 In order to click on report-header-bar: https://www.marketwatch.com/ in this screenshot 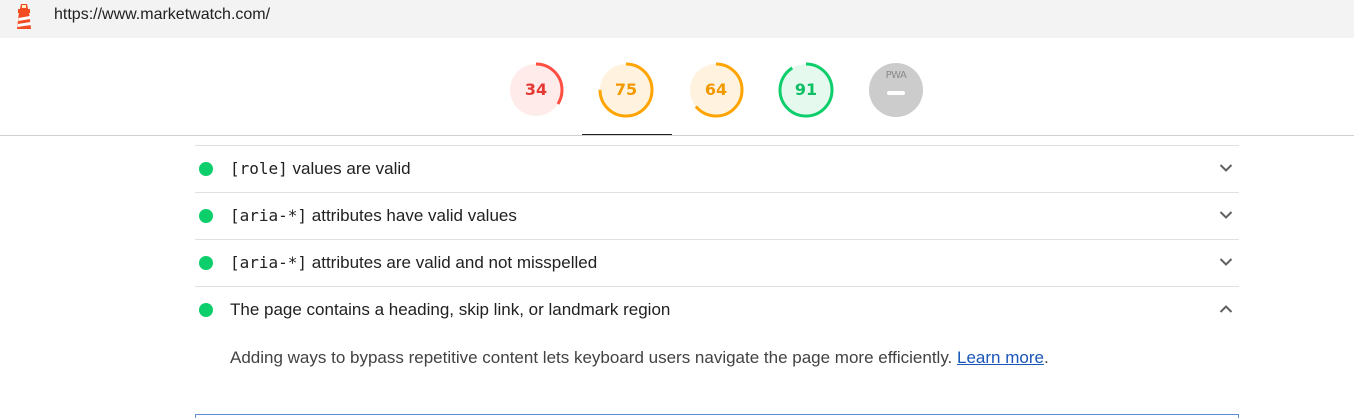, I will do `click(677, 19)`.